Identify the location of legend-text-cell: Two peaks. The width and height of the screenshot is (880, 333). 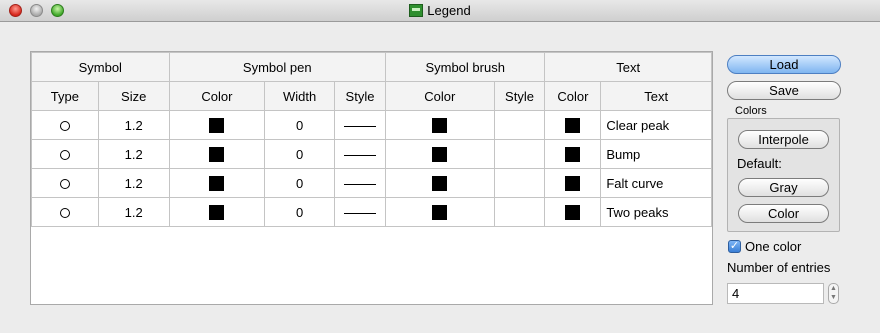
(656, 212).